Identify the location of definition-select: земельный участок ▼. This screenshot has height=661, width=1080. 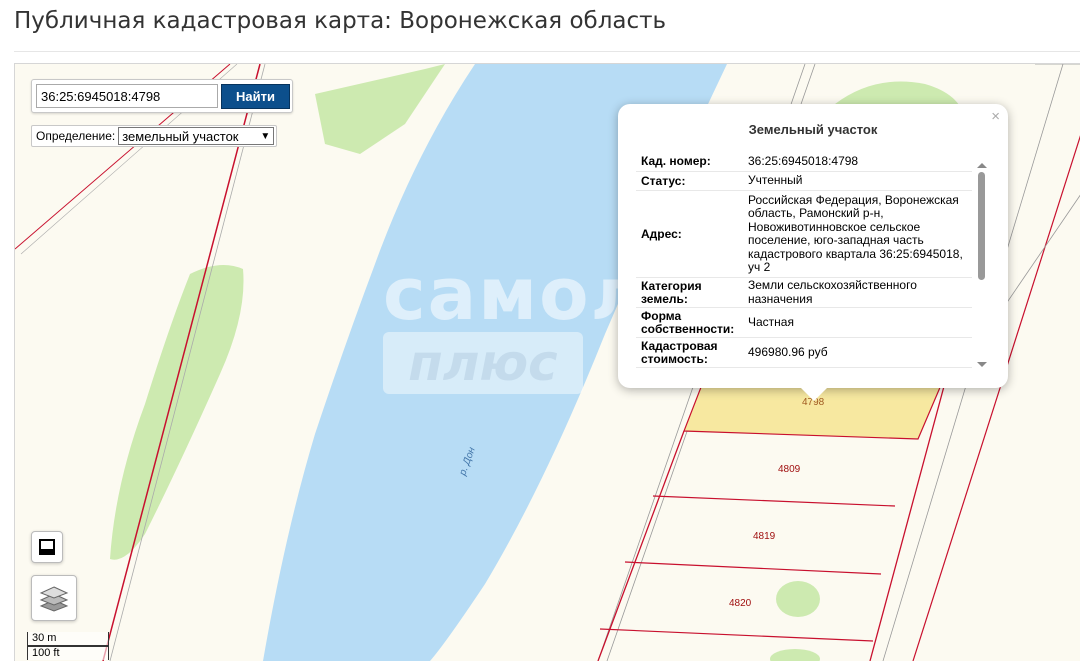
(196, 136).